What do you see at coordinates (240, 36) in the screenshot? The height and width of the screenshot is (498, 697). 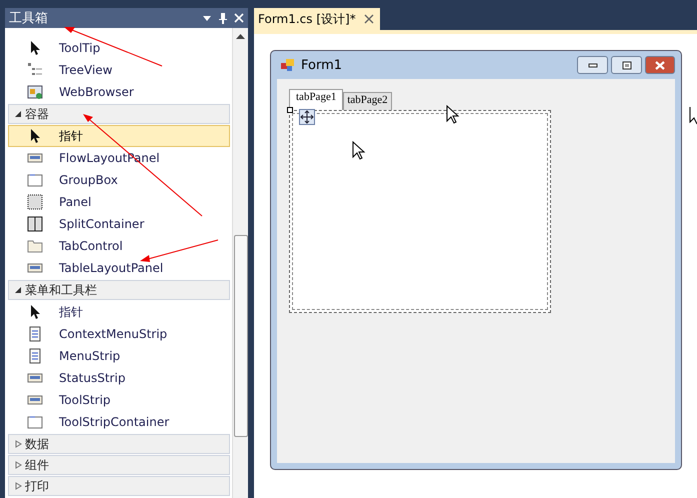 I see `scroll-up-icon` at bounding box center [240, 36].